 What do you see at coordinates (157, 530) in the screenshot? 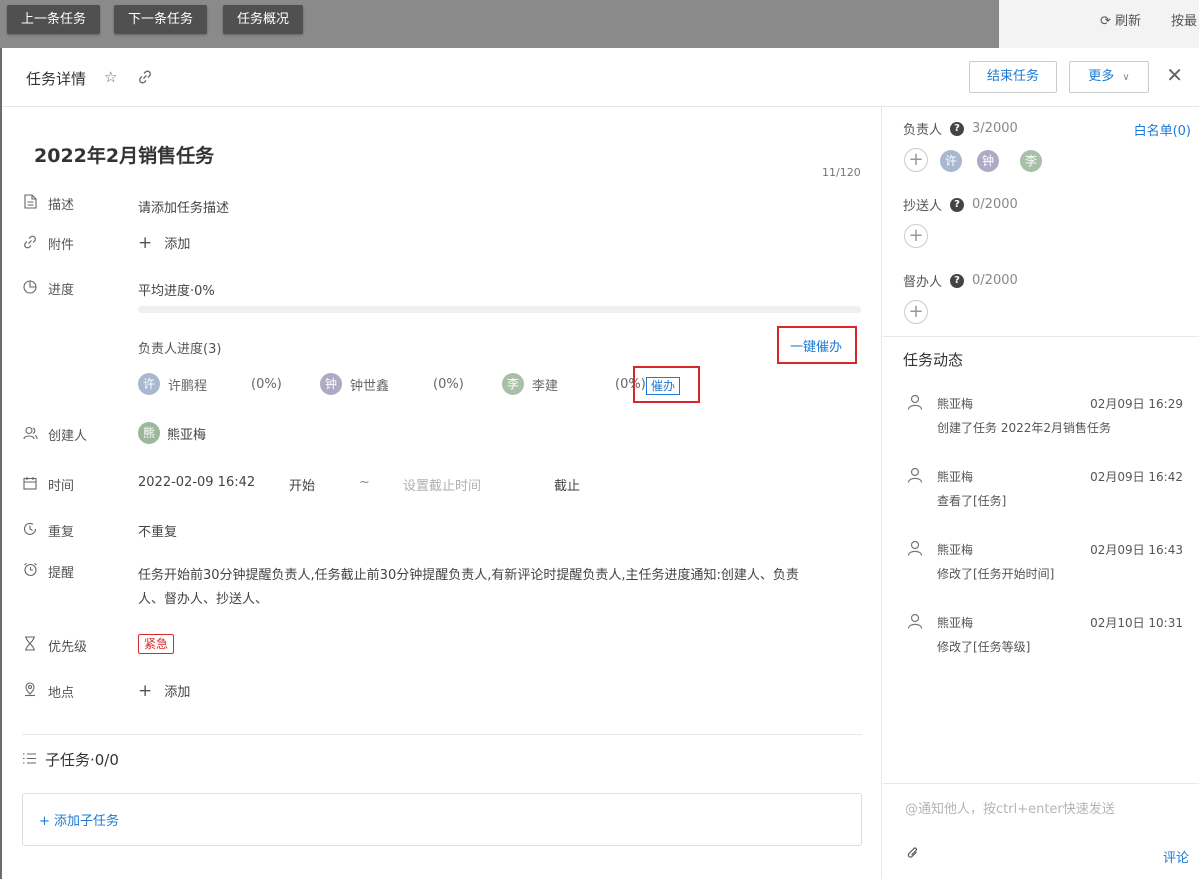
I see `repeat-value: 不重复` at bounding box center [157, 530].